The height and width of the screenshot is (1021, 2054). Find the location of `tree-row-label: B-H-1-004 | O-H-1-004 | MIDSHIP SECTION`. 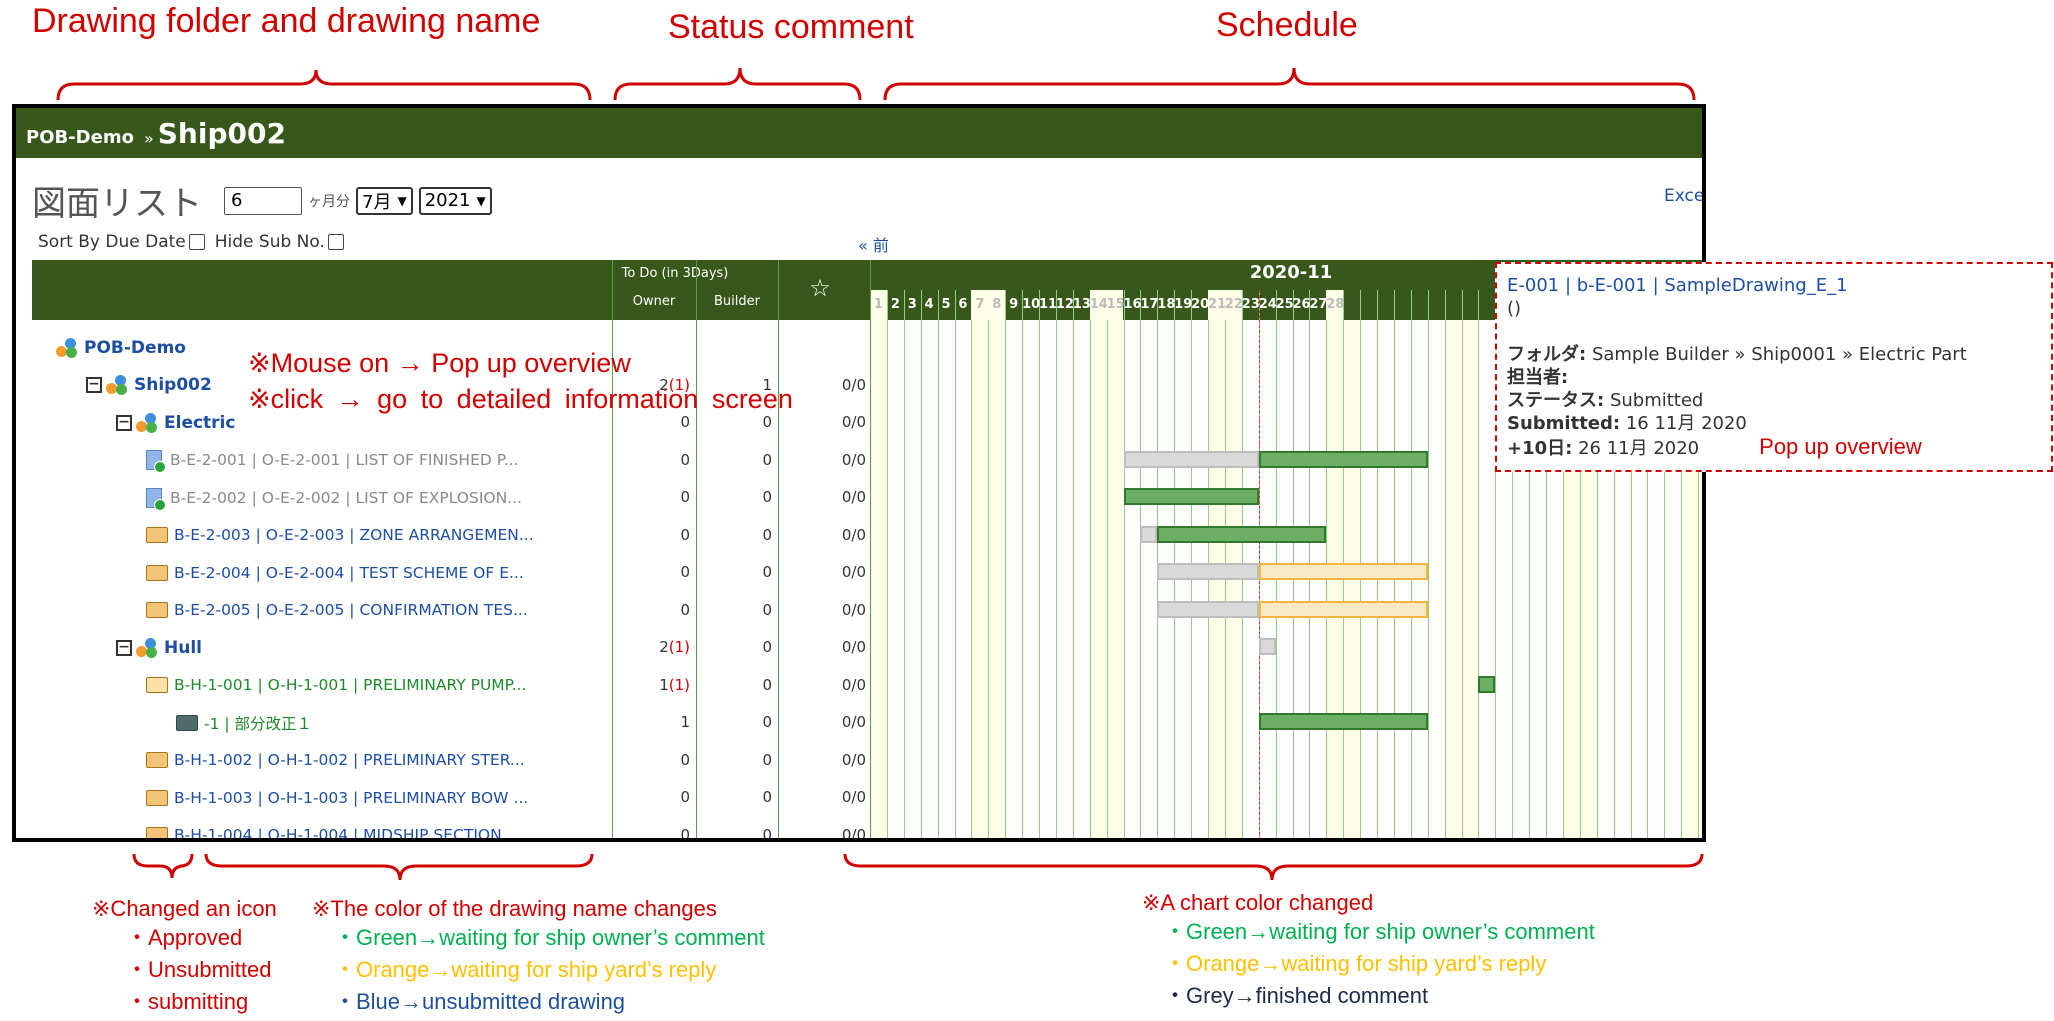

tree-row-label: B-H-1-004 | O-H-1-004 | MIDSHIP SECTION is located at coordinates (338, 832).